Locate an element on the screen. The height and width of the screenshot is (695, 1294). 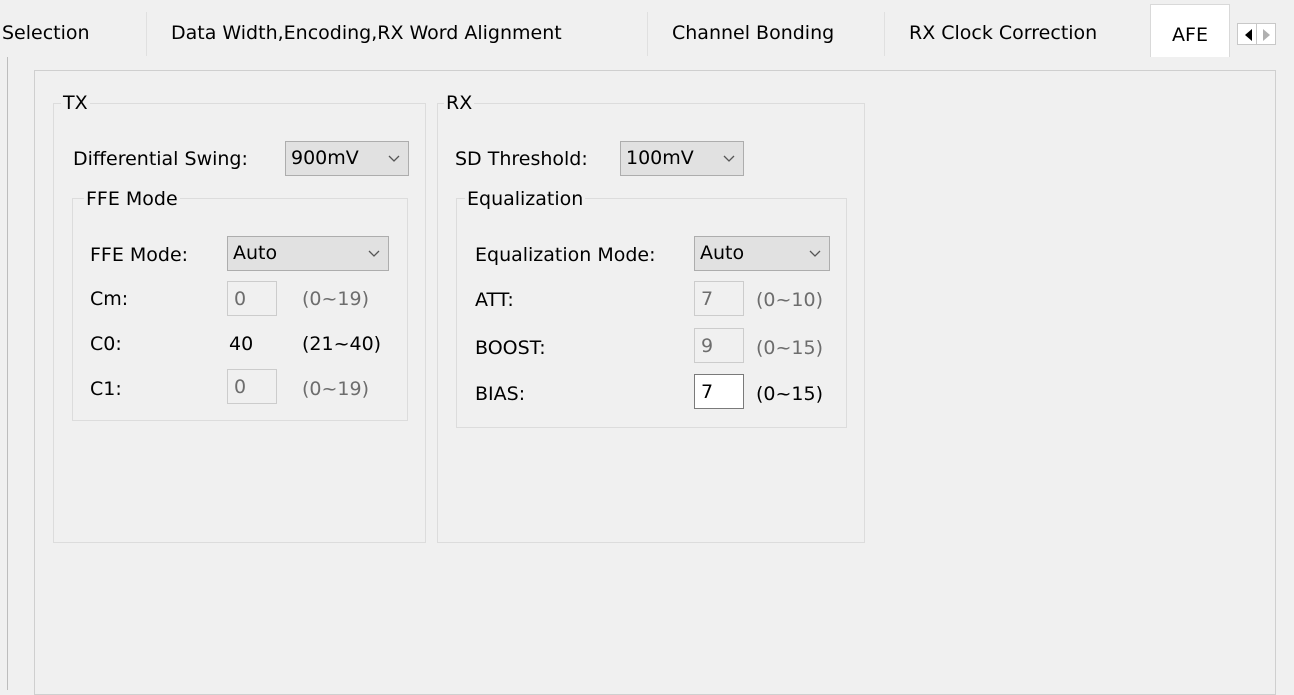
c1-input is located at coordinates (252, 386).